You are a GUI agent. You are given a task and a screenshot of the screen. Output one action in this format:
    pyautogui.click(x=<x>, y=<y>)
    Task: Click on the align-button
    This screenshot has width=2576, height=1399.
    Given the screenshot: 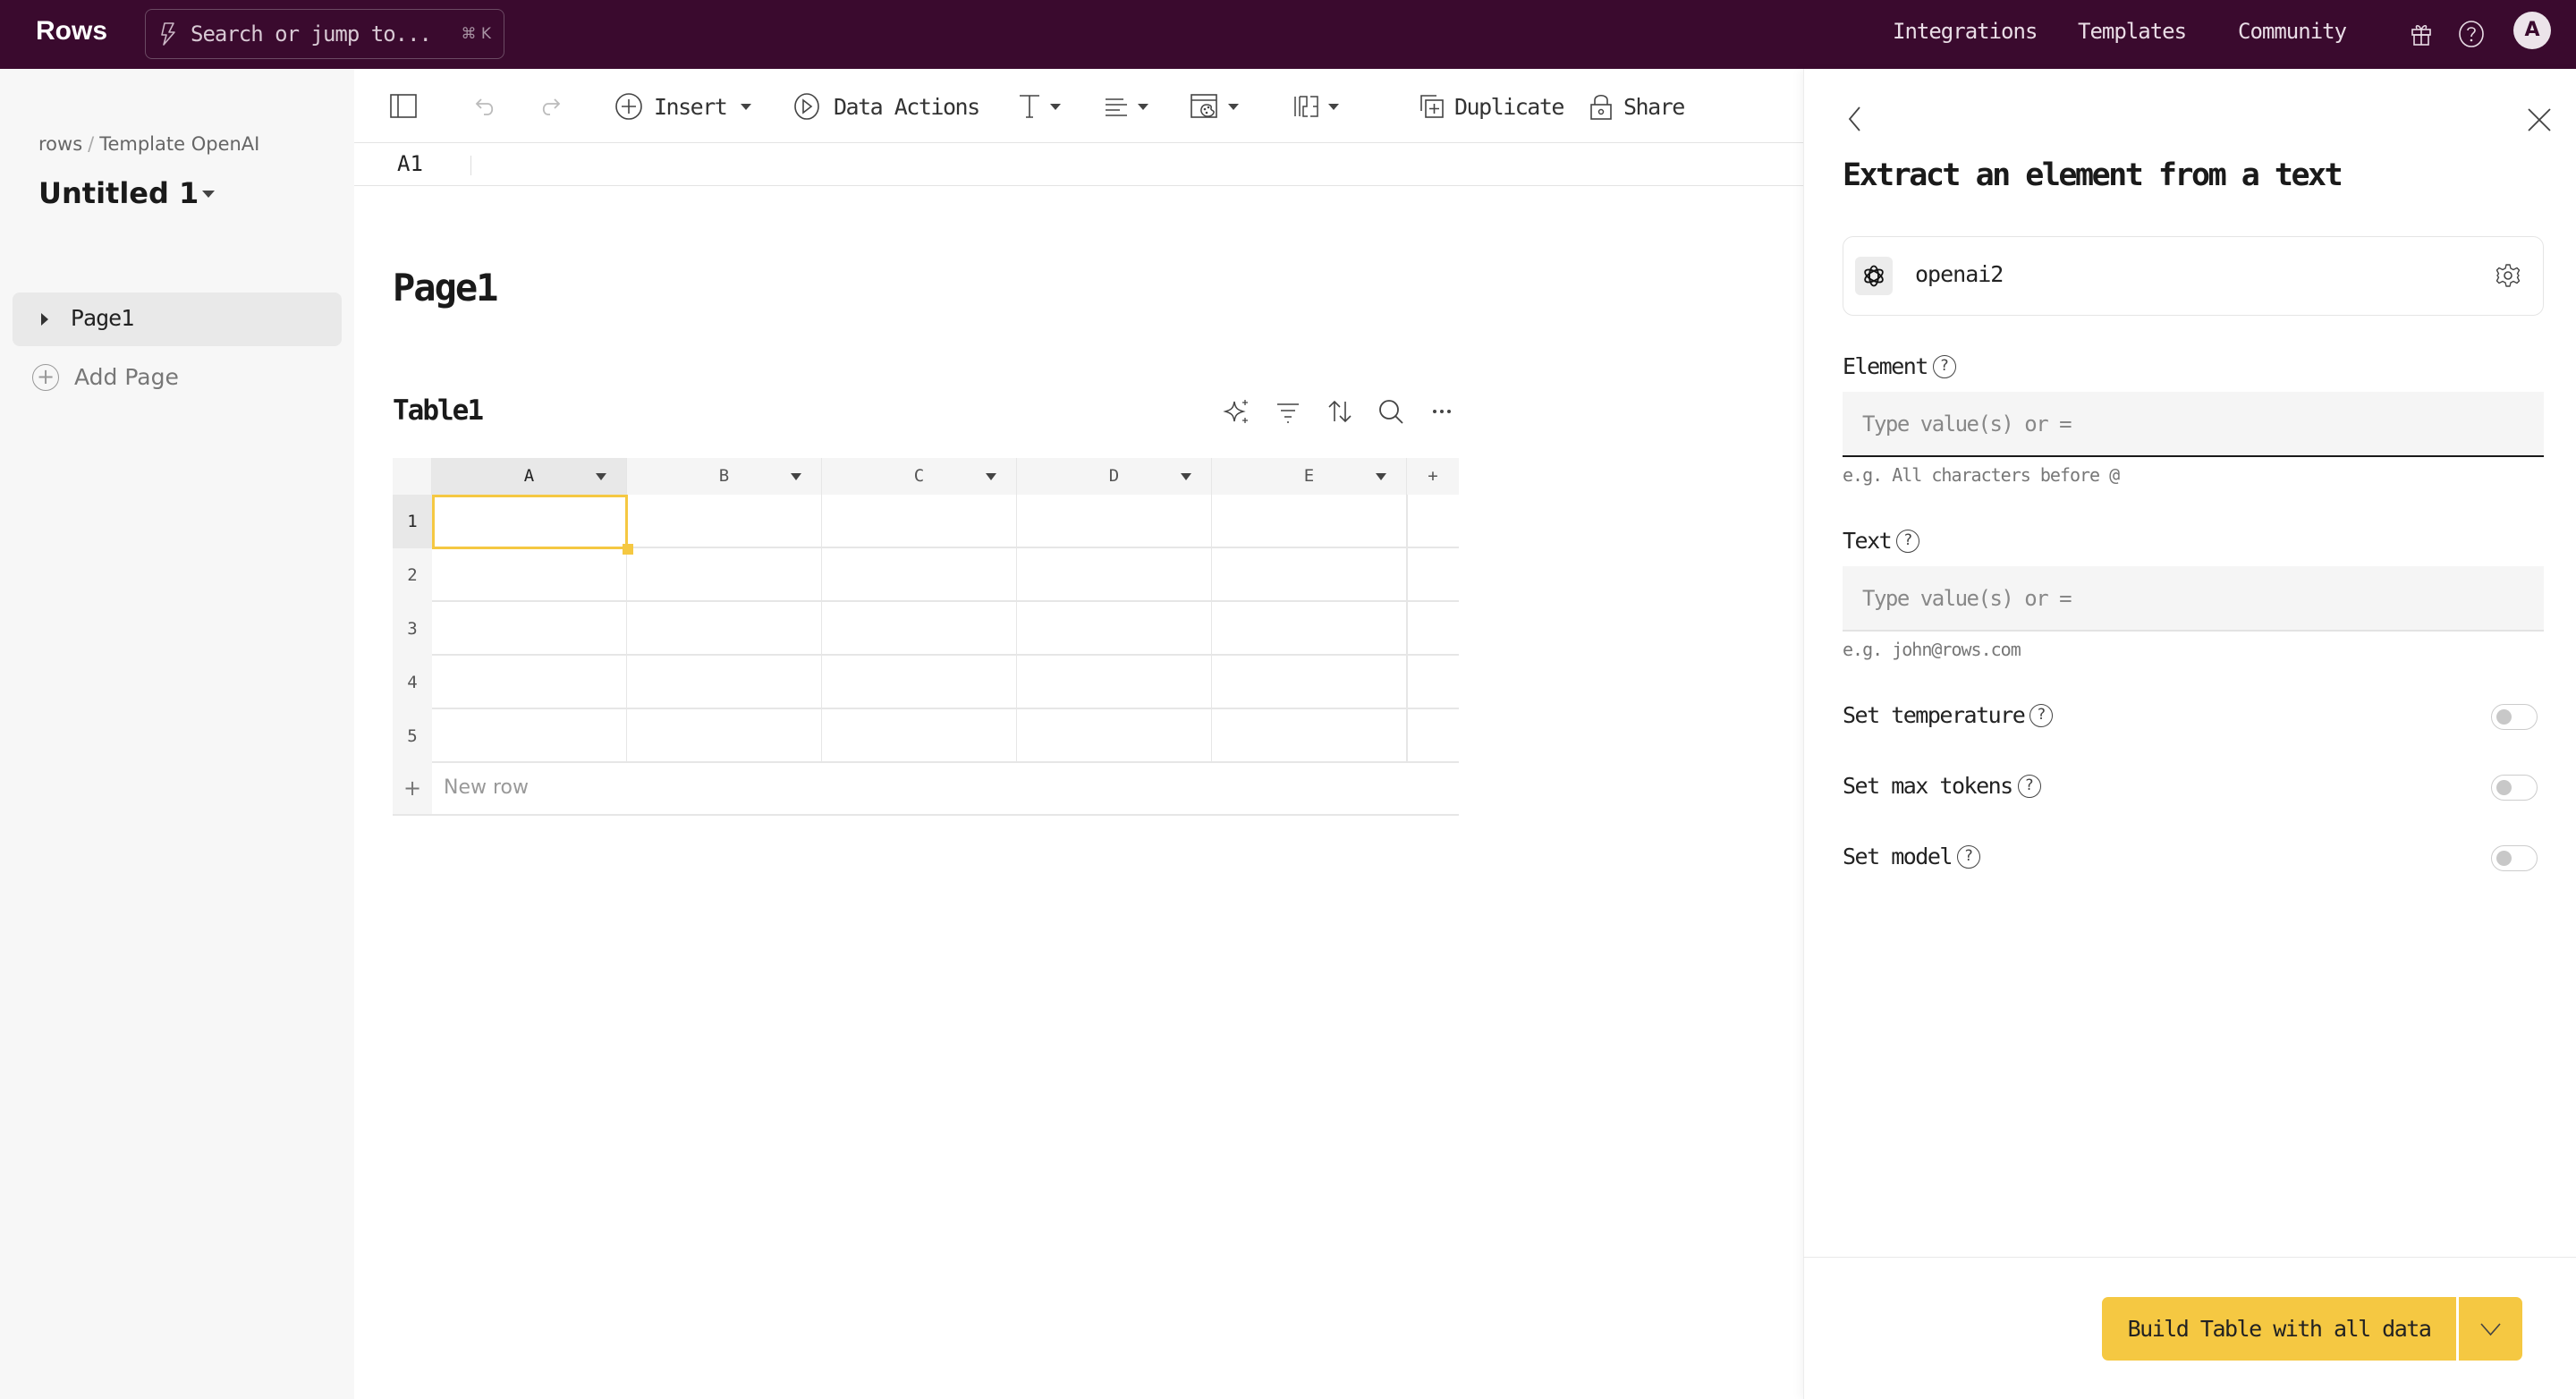 What is the action you would take?
    pyautogui.click(x=1126, y=106)
    